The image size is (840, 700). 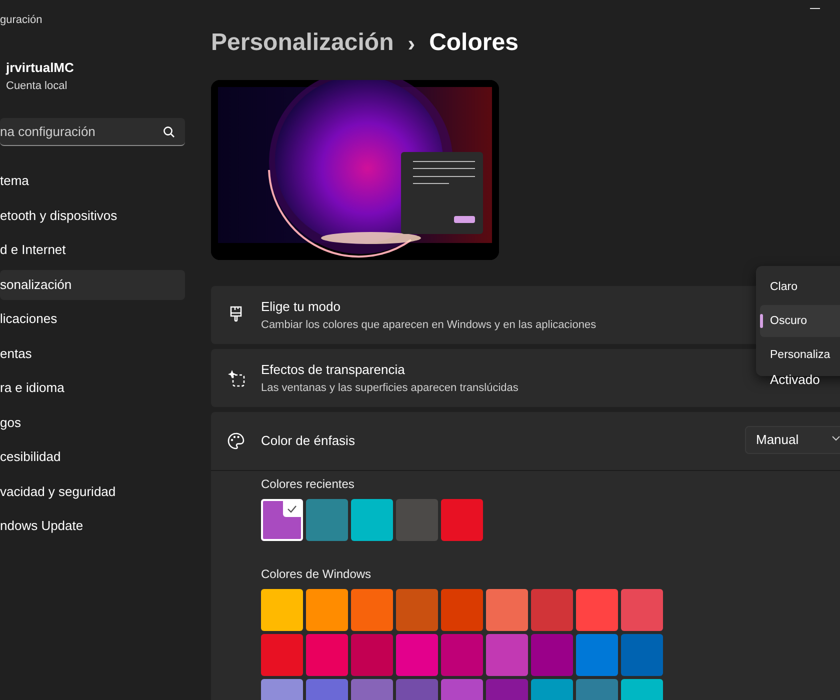 I want to click on sidebar-item: sonalización, so click(x=92, y=285).